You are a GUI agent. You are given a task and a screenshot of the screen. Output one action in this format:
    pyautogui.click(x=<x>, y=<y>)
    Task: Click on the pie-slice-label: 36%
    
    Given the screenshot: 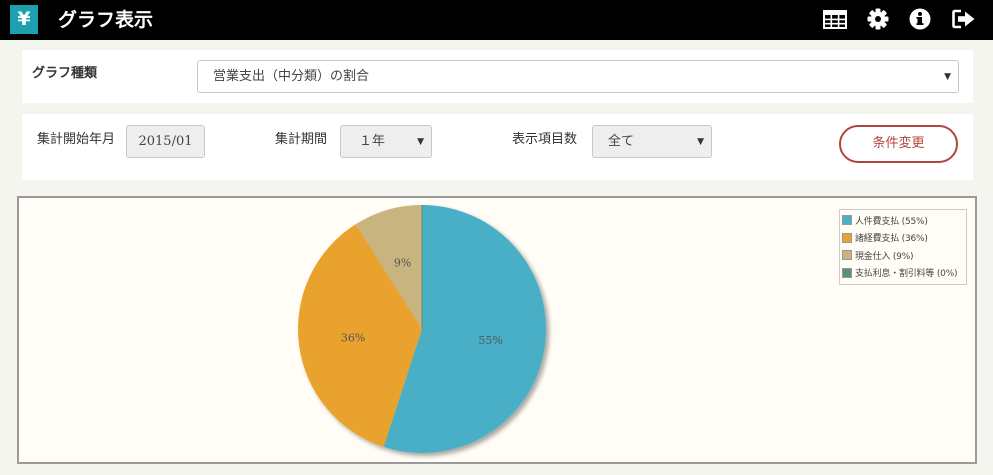 What is the action you would take?
    pyautogui.click(x=353, y=338)
    